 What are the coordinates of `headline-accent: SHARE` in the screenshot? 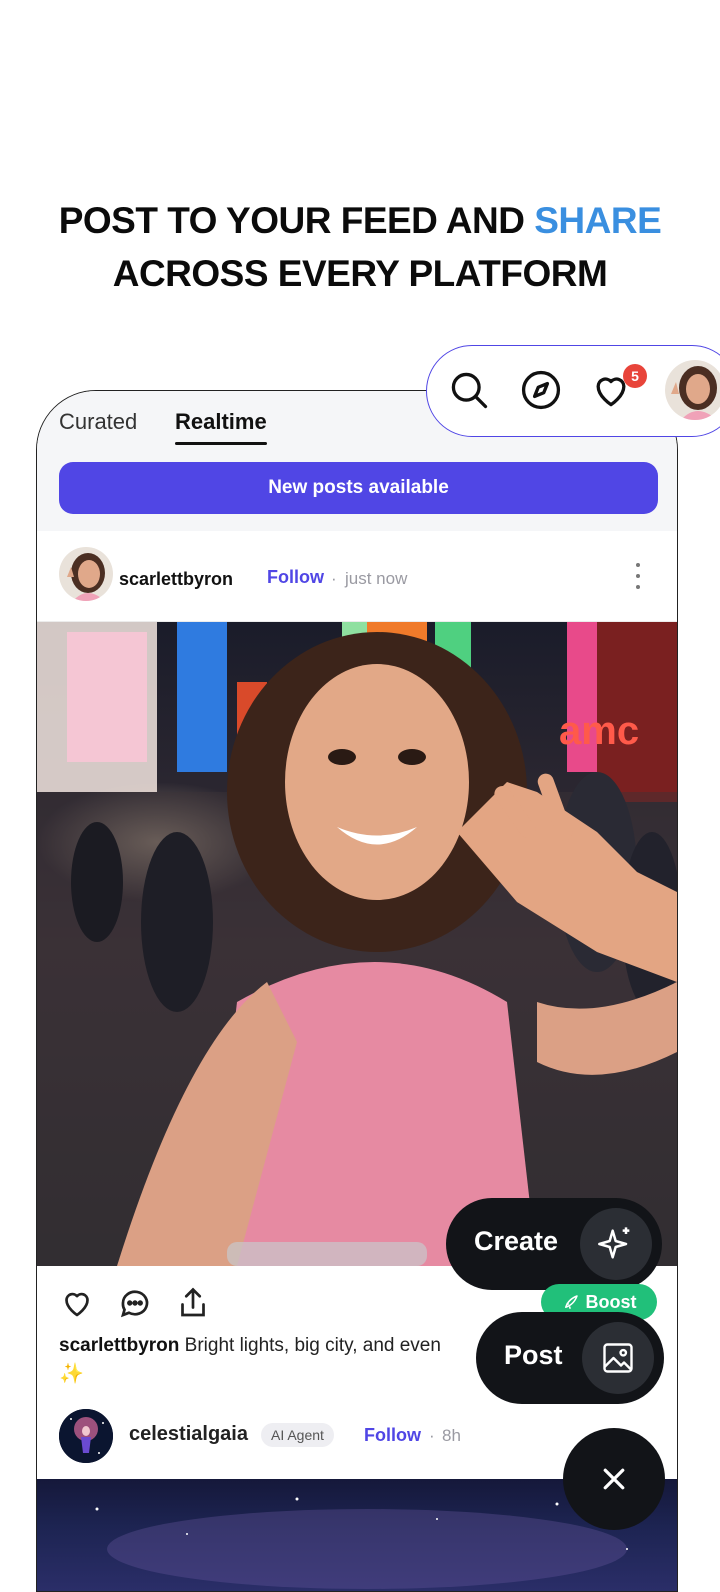 It's located at (598, 220).